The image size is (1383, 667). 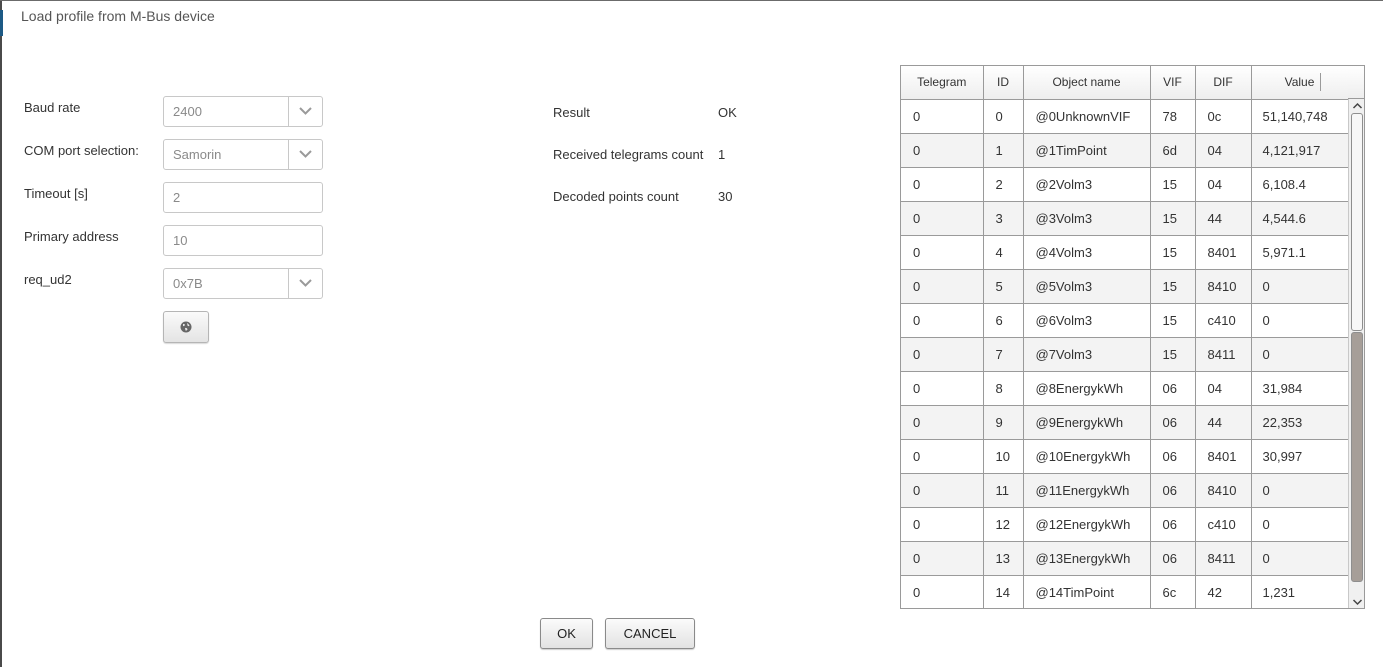 What do you see at coordinates (1003, 83) in the screenshot?
I see `column-header-id: ID` at bounding box center [1003, 83].